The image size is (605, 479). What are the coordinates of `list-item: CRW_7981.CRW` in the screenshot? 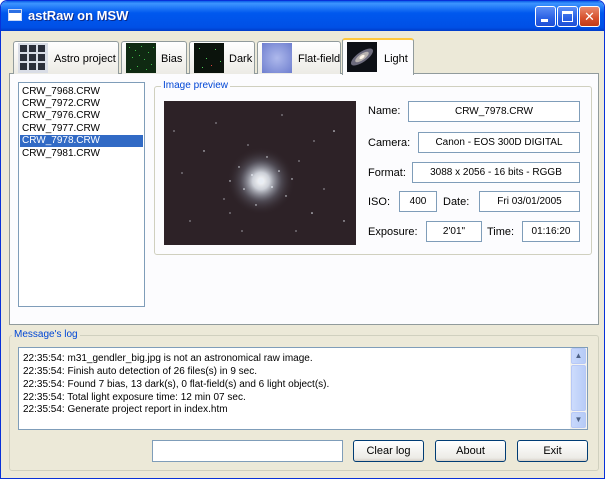 It's located at (61, 154).